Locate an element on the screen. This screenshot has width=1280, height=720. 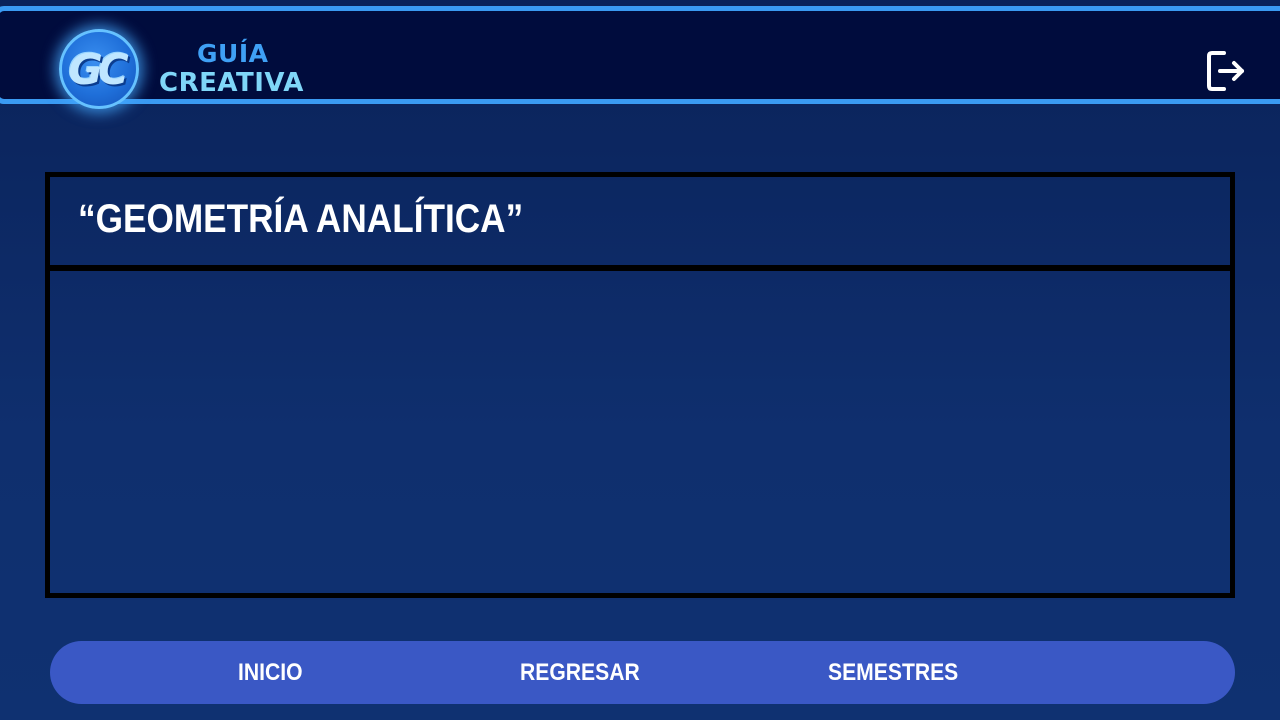
bottom-nav: INICIO REGRESAR SEMESTRES is located at coordinates (642, 672).